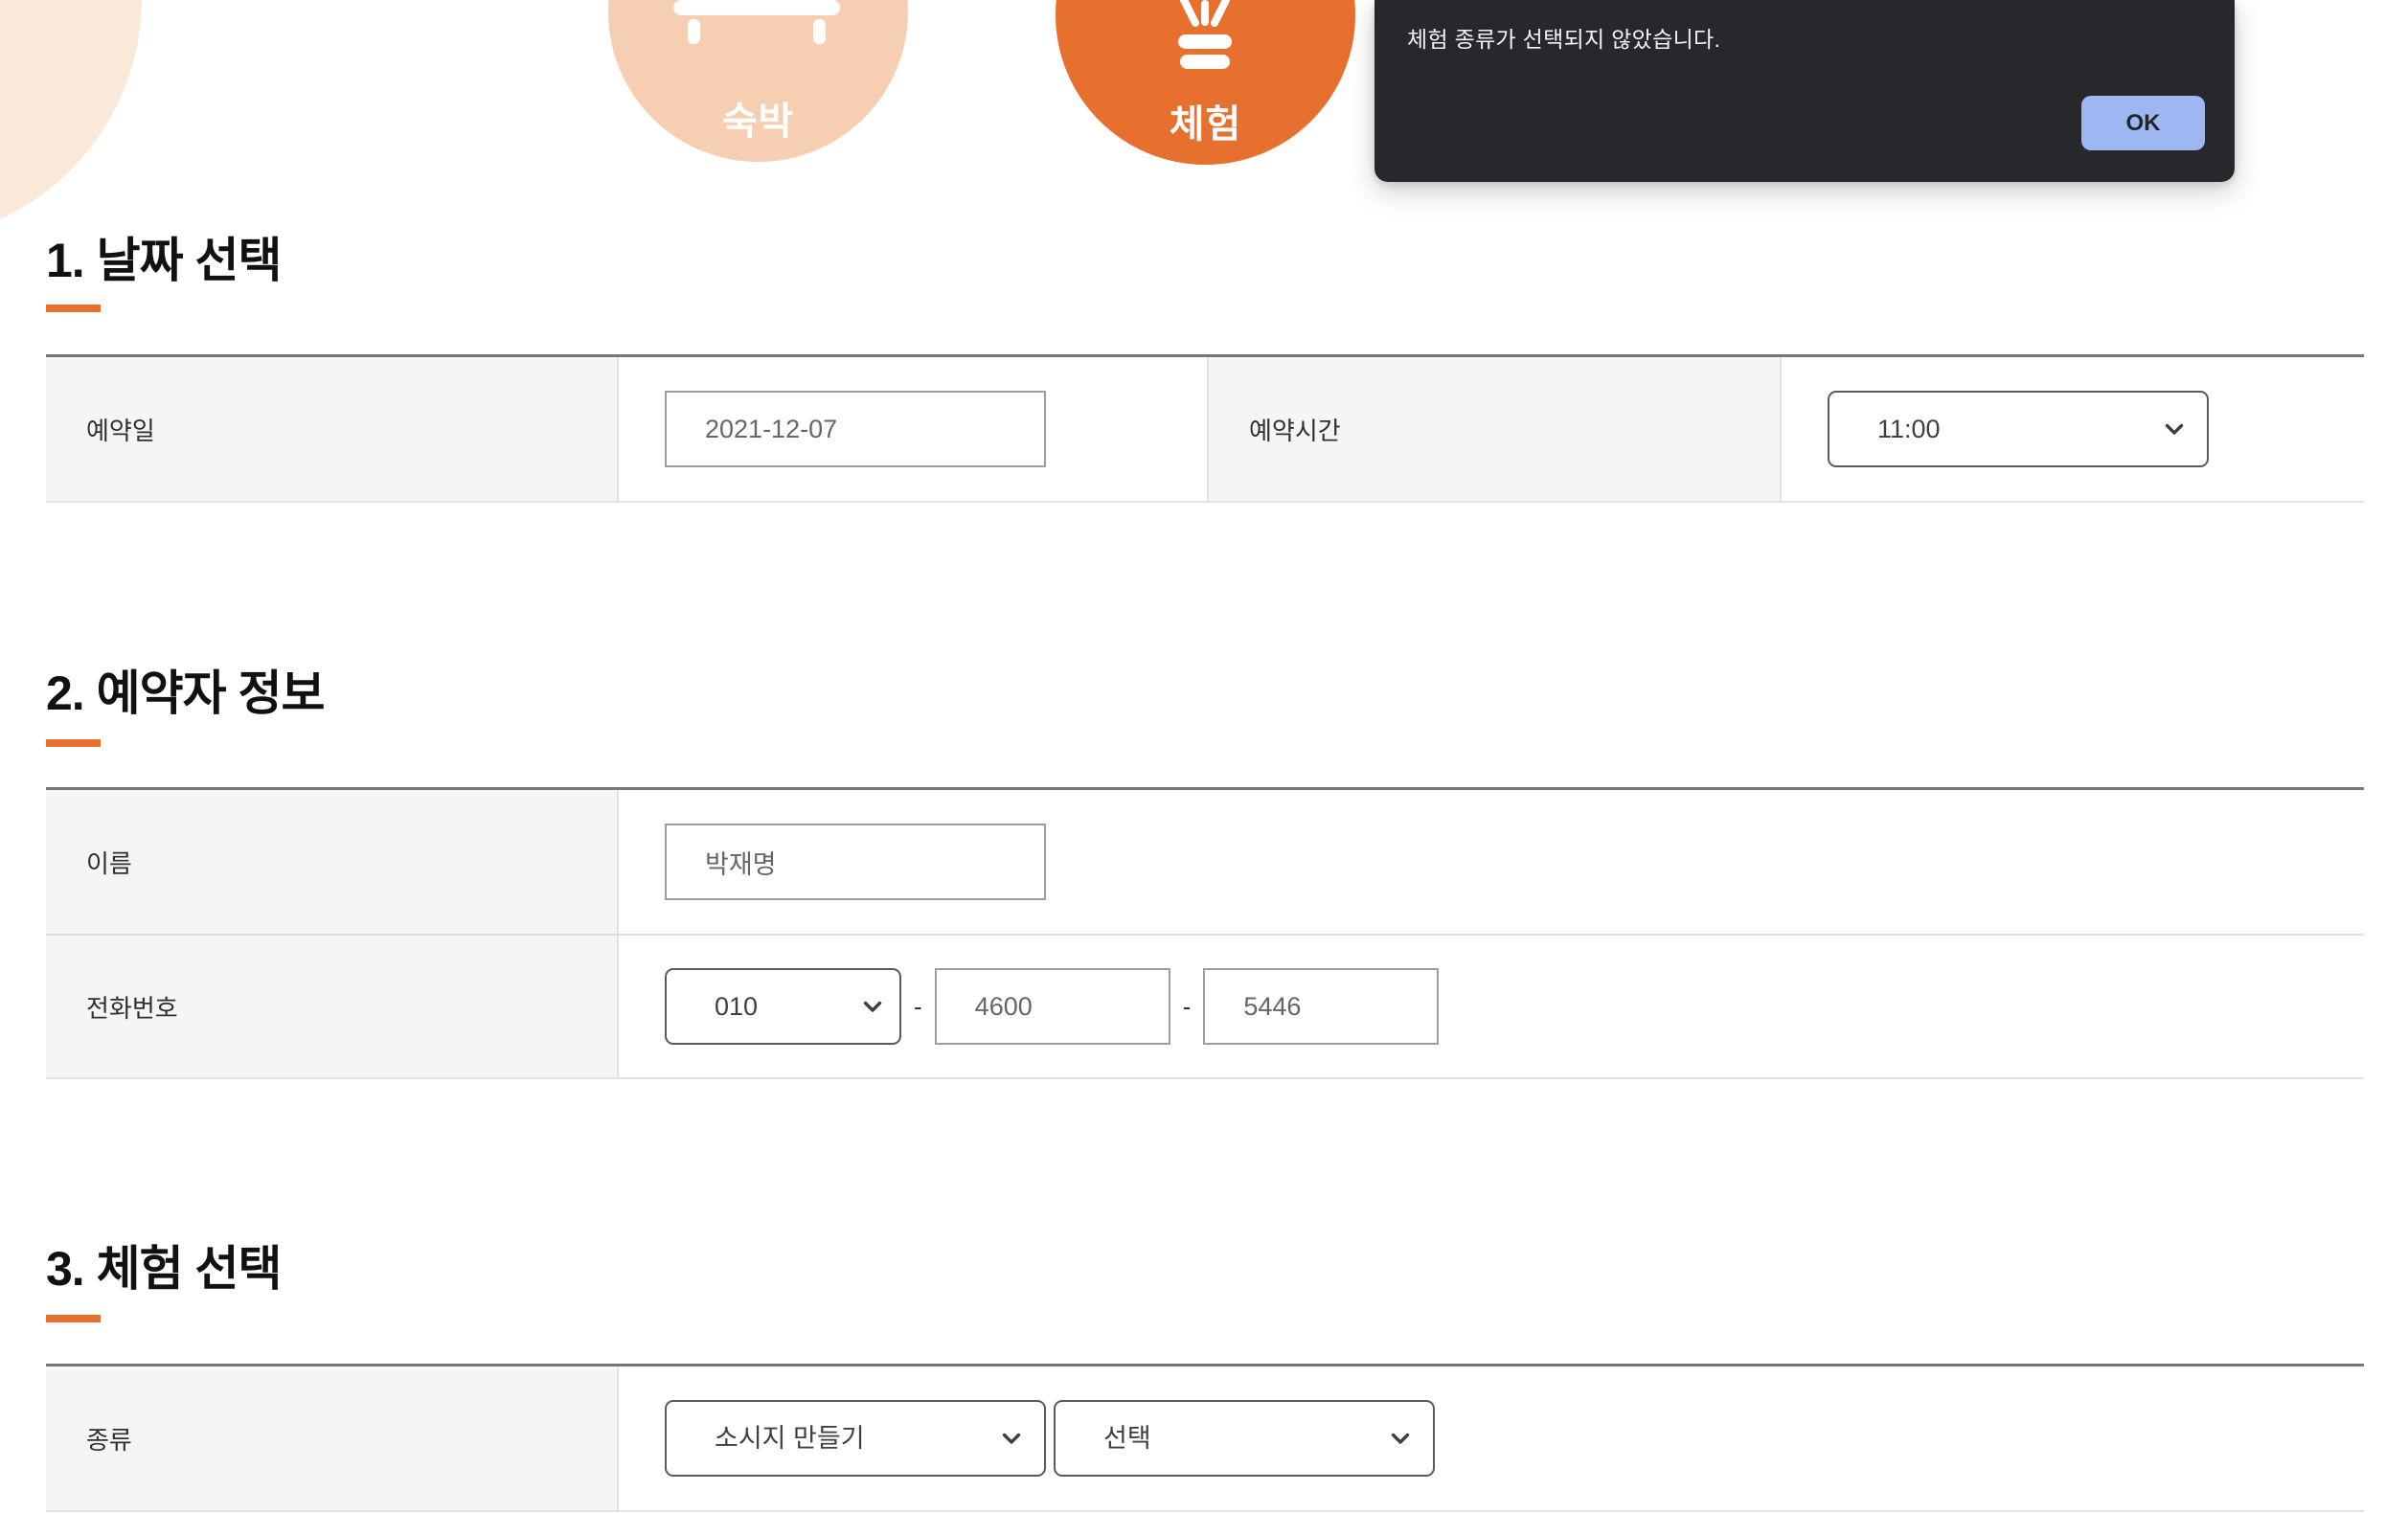  Describe the element at coordinates (332, 862) in the screenshot. I see `name-label: 이름` at that location.